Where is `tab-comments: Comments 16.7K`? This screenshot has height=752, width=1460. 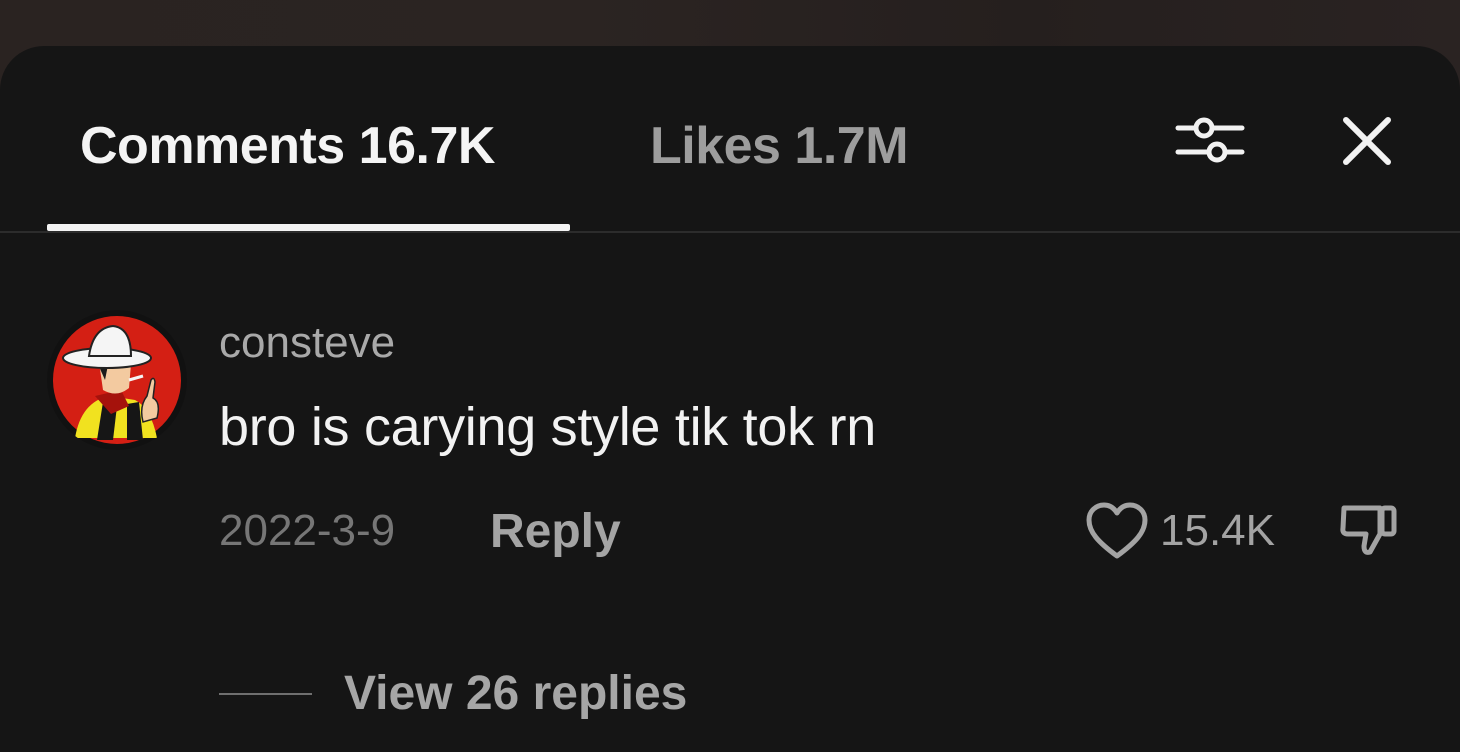
tab-comments: Comments 16.7K is located at coordinates (287, 146).